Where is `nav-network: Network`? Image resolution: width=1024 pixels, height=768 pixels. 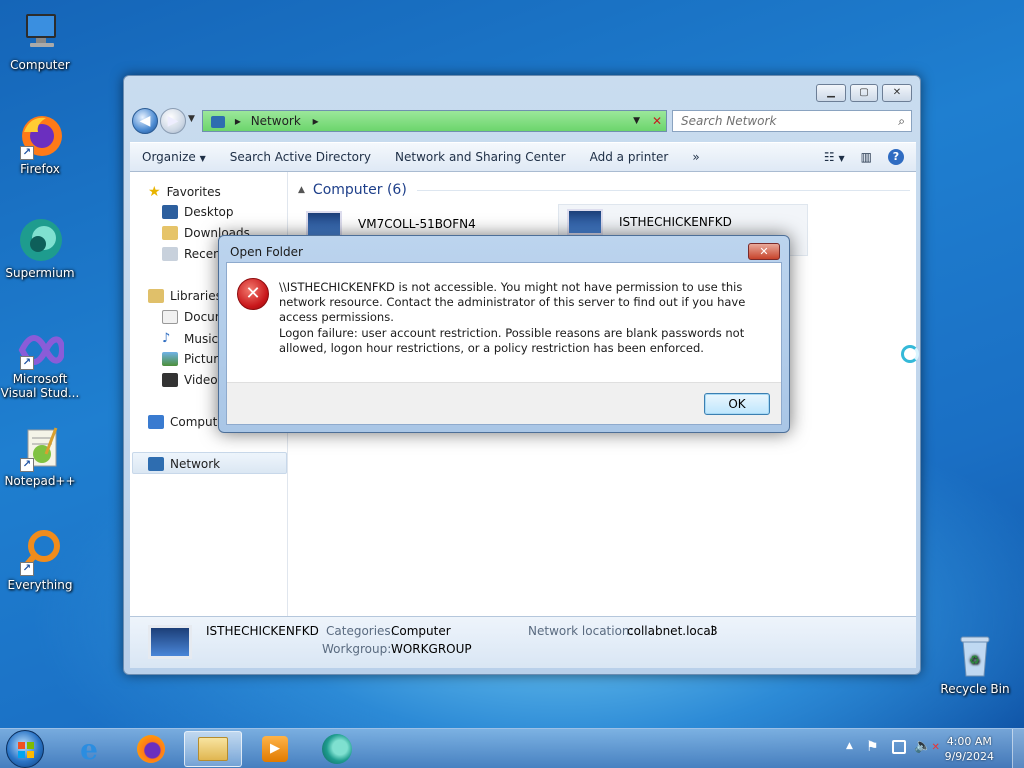 nav-network: Network is located at coordinates (184, 464).